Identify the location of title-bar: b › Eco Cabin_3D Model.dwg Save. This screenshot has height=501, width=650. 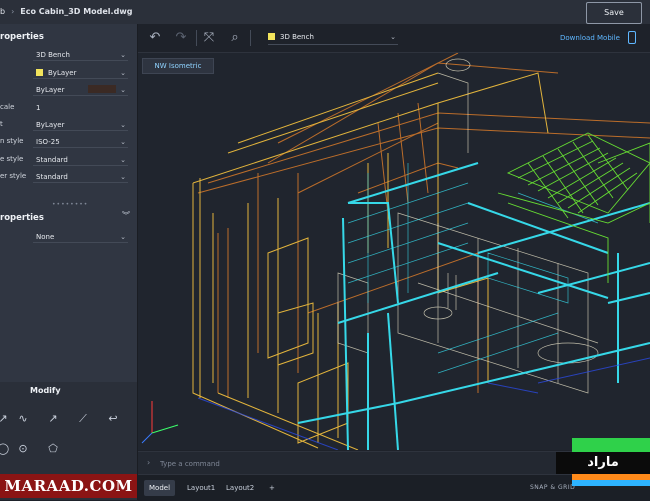
(325, 12).